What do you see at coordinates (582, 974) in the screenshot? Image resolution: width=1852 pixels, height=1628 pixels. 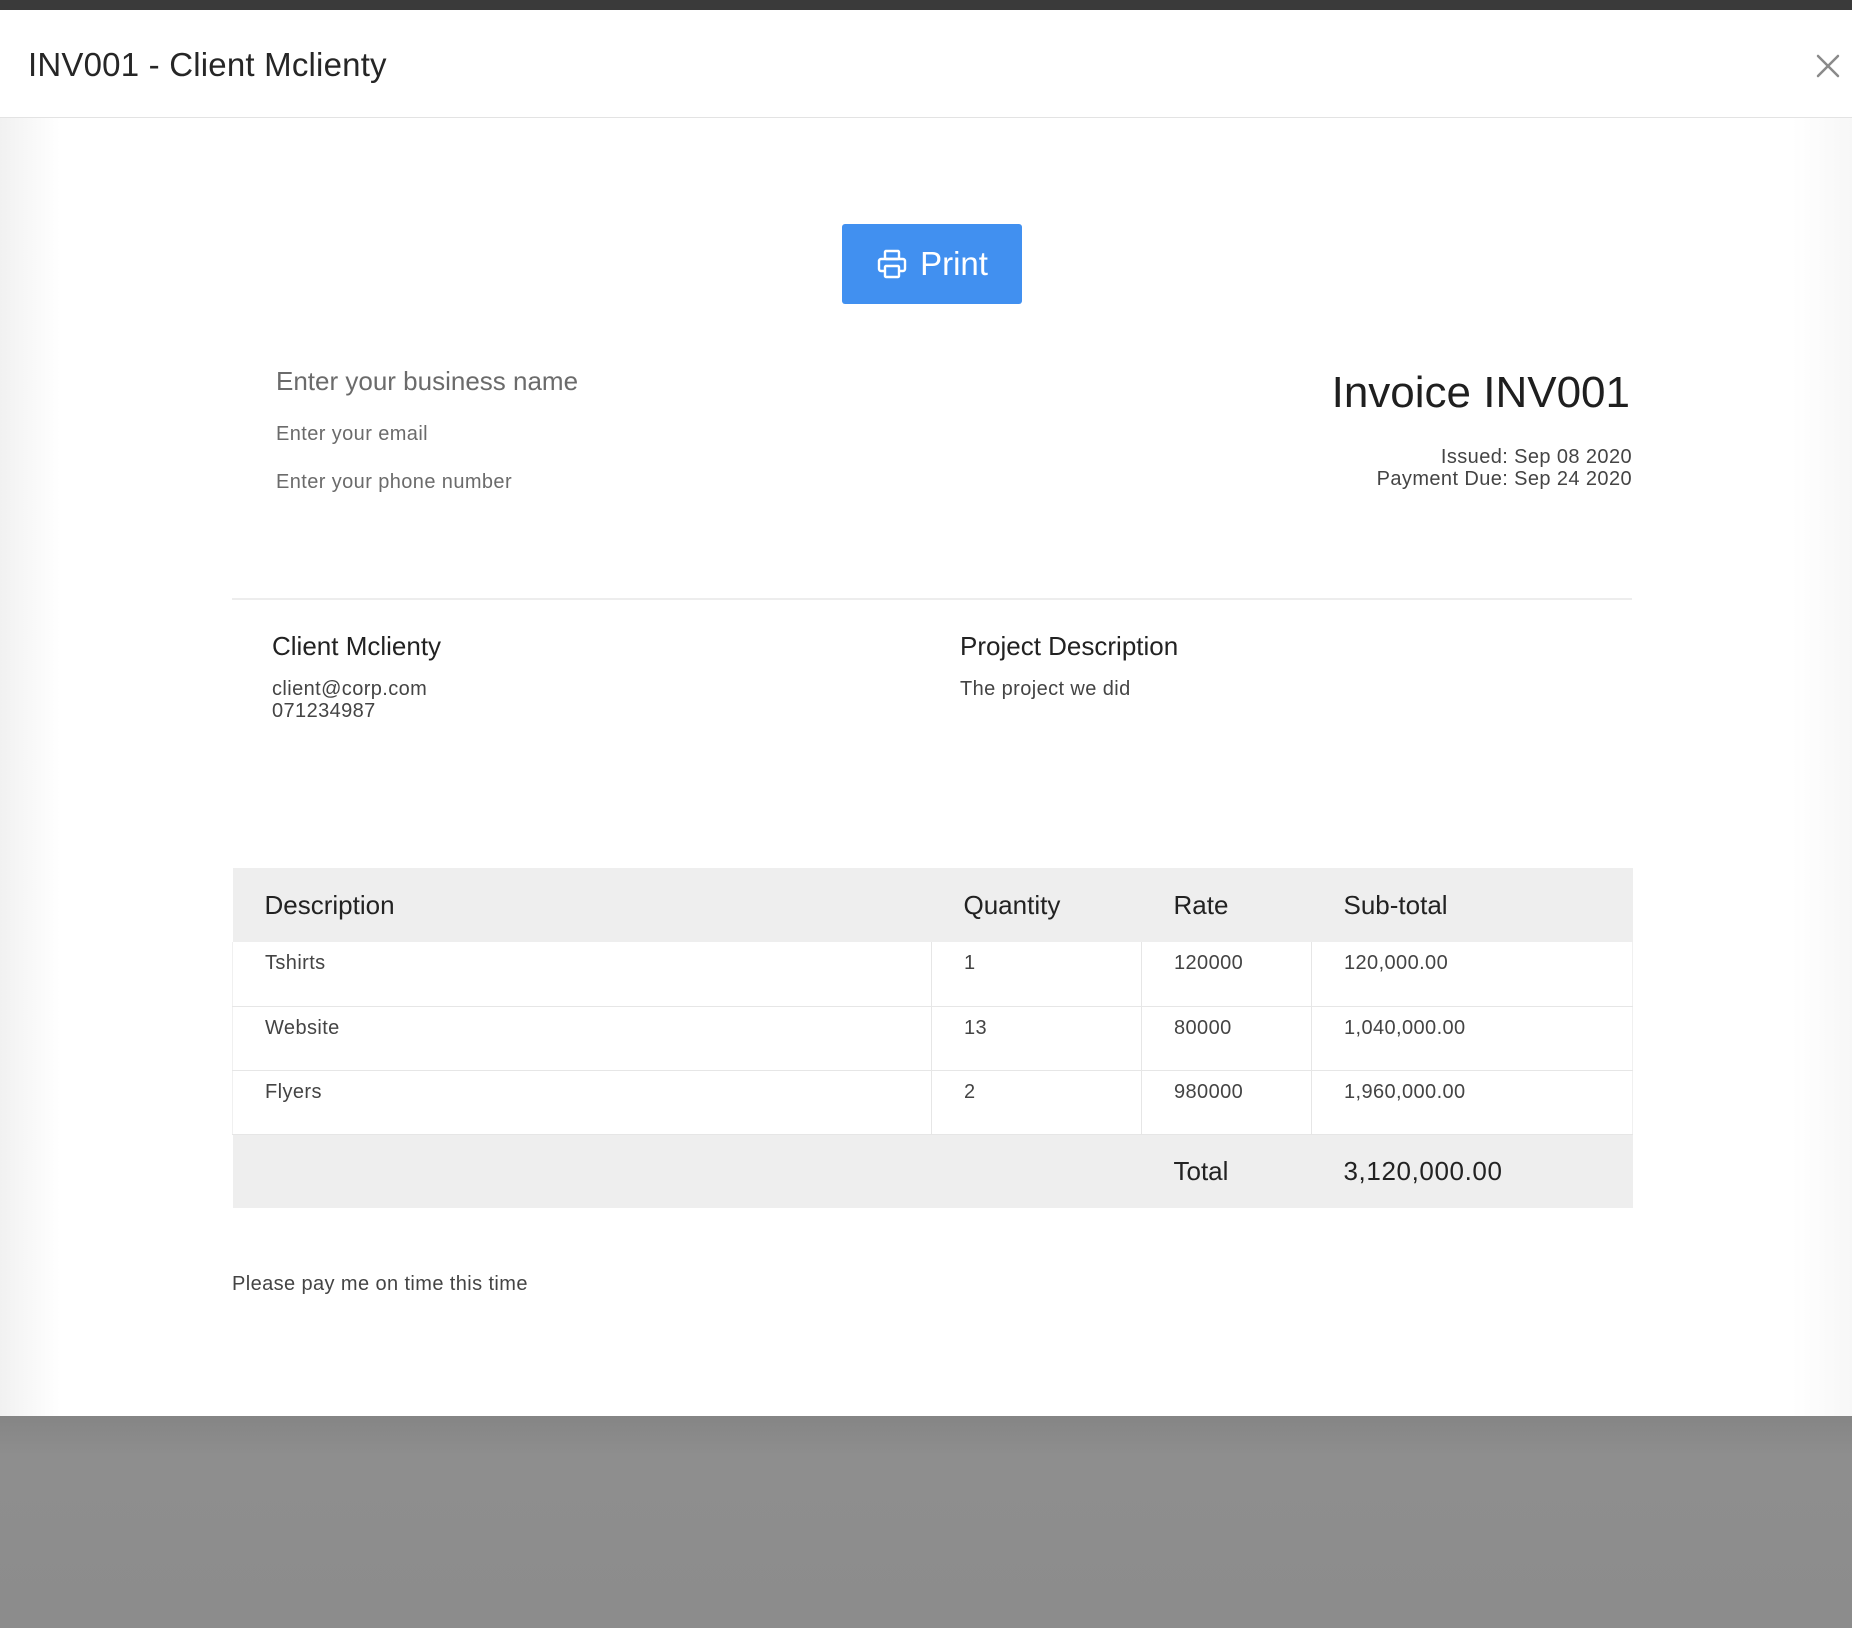 I see `cell-description: Tshirts` at bounding box center [582, 974].